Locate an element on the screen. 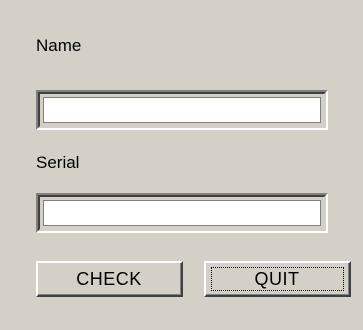 This screenshot has height=330, width=363. serial-field-bevel is located at coordinates (182, 213).